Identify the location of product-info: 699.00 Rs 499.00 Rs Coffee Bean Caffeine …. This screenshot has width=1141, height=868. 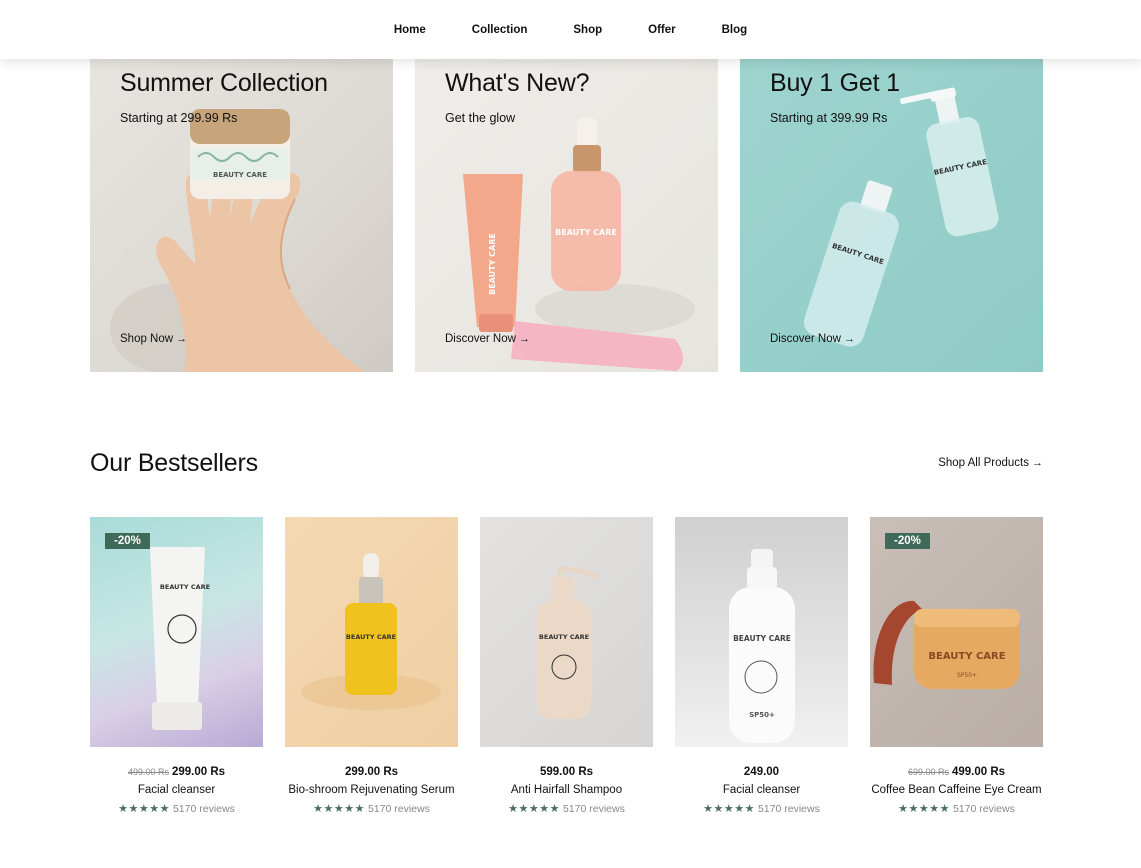
(956, 790).